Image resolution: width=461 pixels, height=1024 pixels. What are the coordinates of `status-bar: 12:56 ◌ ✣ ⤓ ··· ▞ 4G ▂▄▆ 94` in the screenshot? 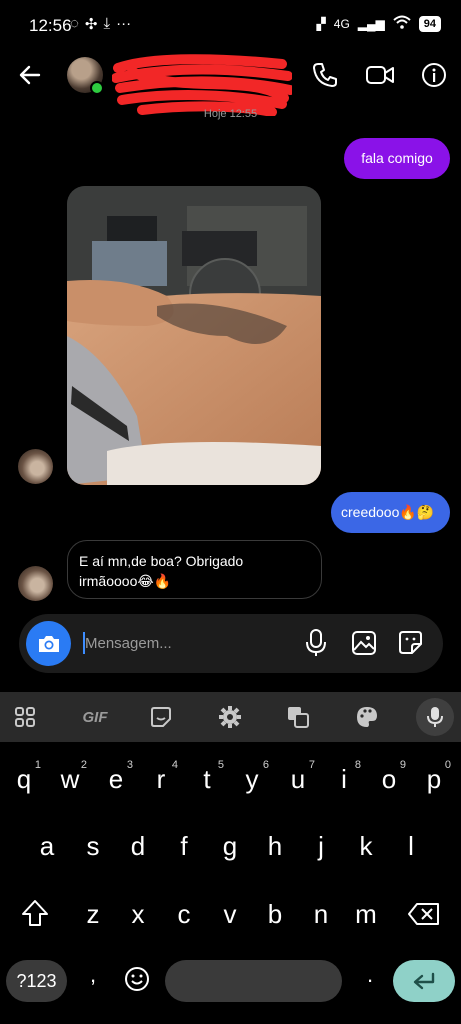 It's located at (230, 24).